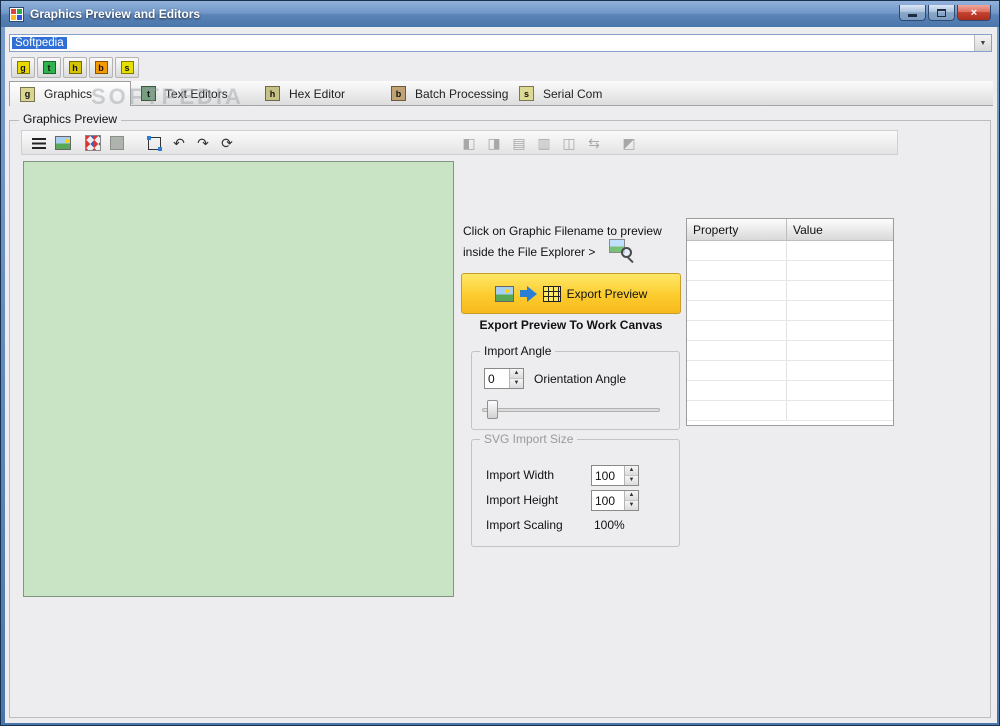 The height and width of the screenshot is (726, 1000). I want to click on column-header-value: Value, so click(808, 230).